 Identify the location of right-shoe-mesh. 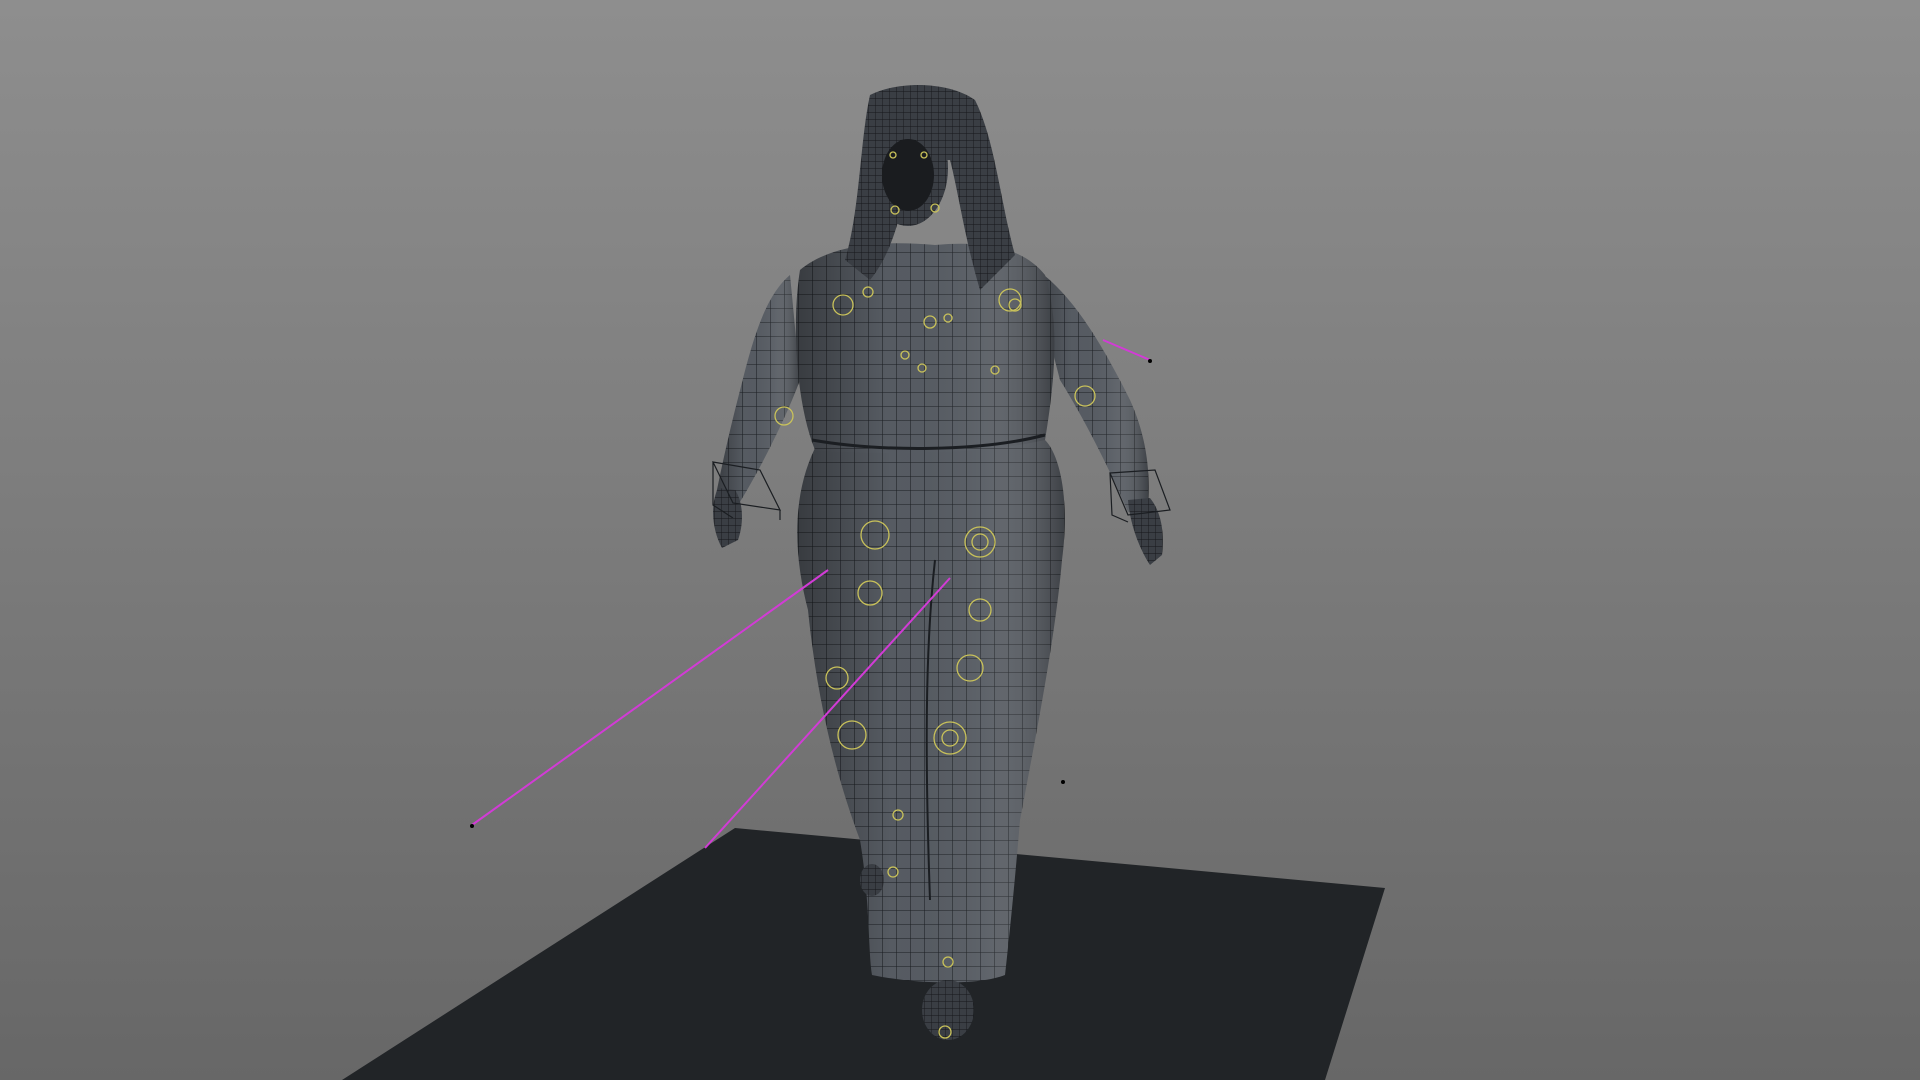
(872, 880).